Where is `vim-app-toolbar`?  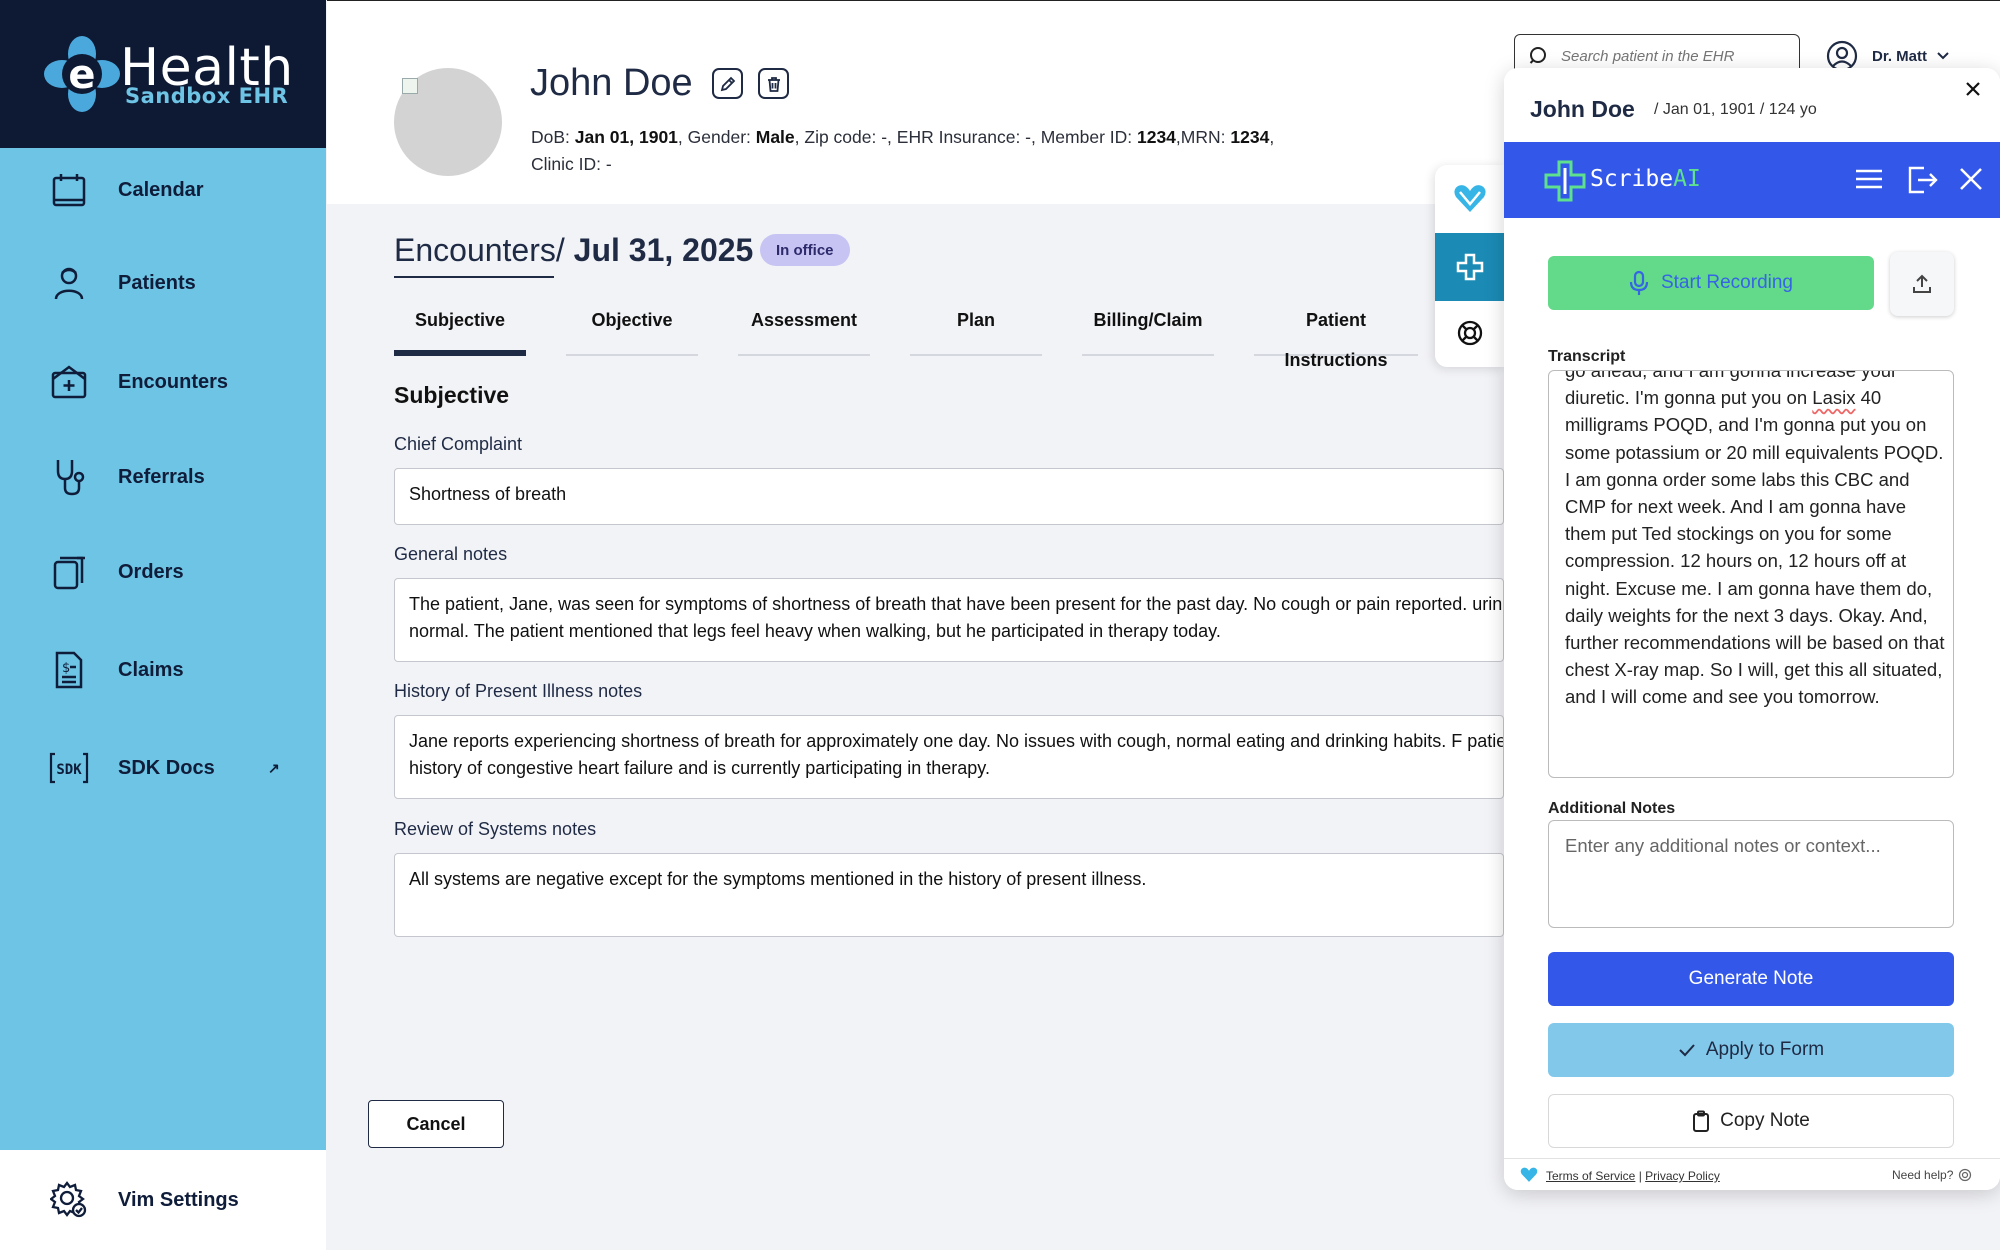 vim-app-toolbar is located at coordinates (1470, 266).